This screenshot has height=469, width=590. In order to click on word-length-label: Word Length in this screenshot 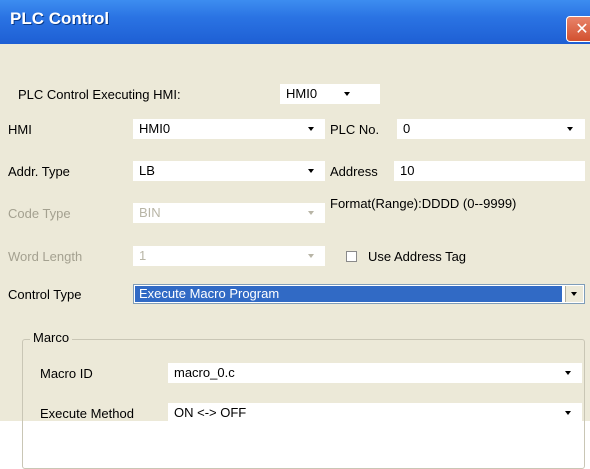, I will do `click(45, 256)`.